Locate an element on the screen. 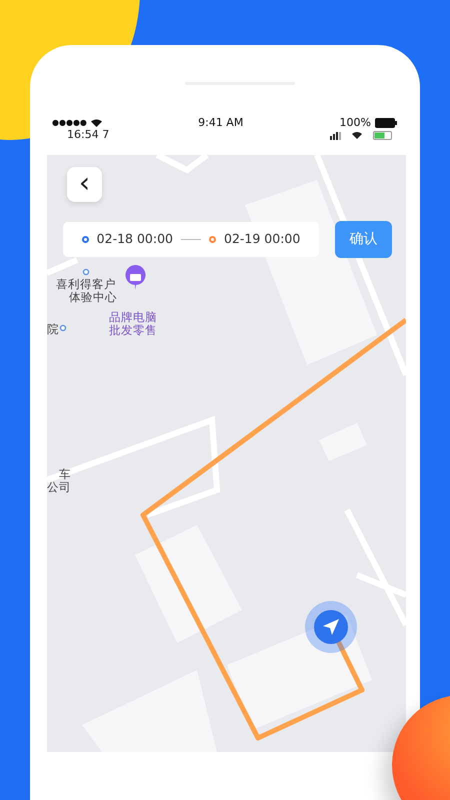 The image size is (450, 800). map-label: 院 is located at coordinates (53, 329).